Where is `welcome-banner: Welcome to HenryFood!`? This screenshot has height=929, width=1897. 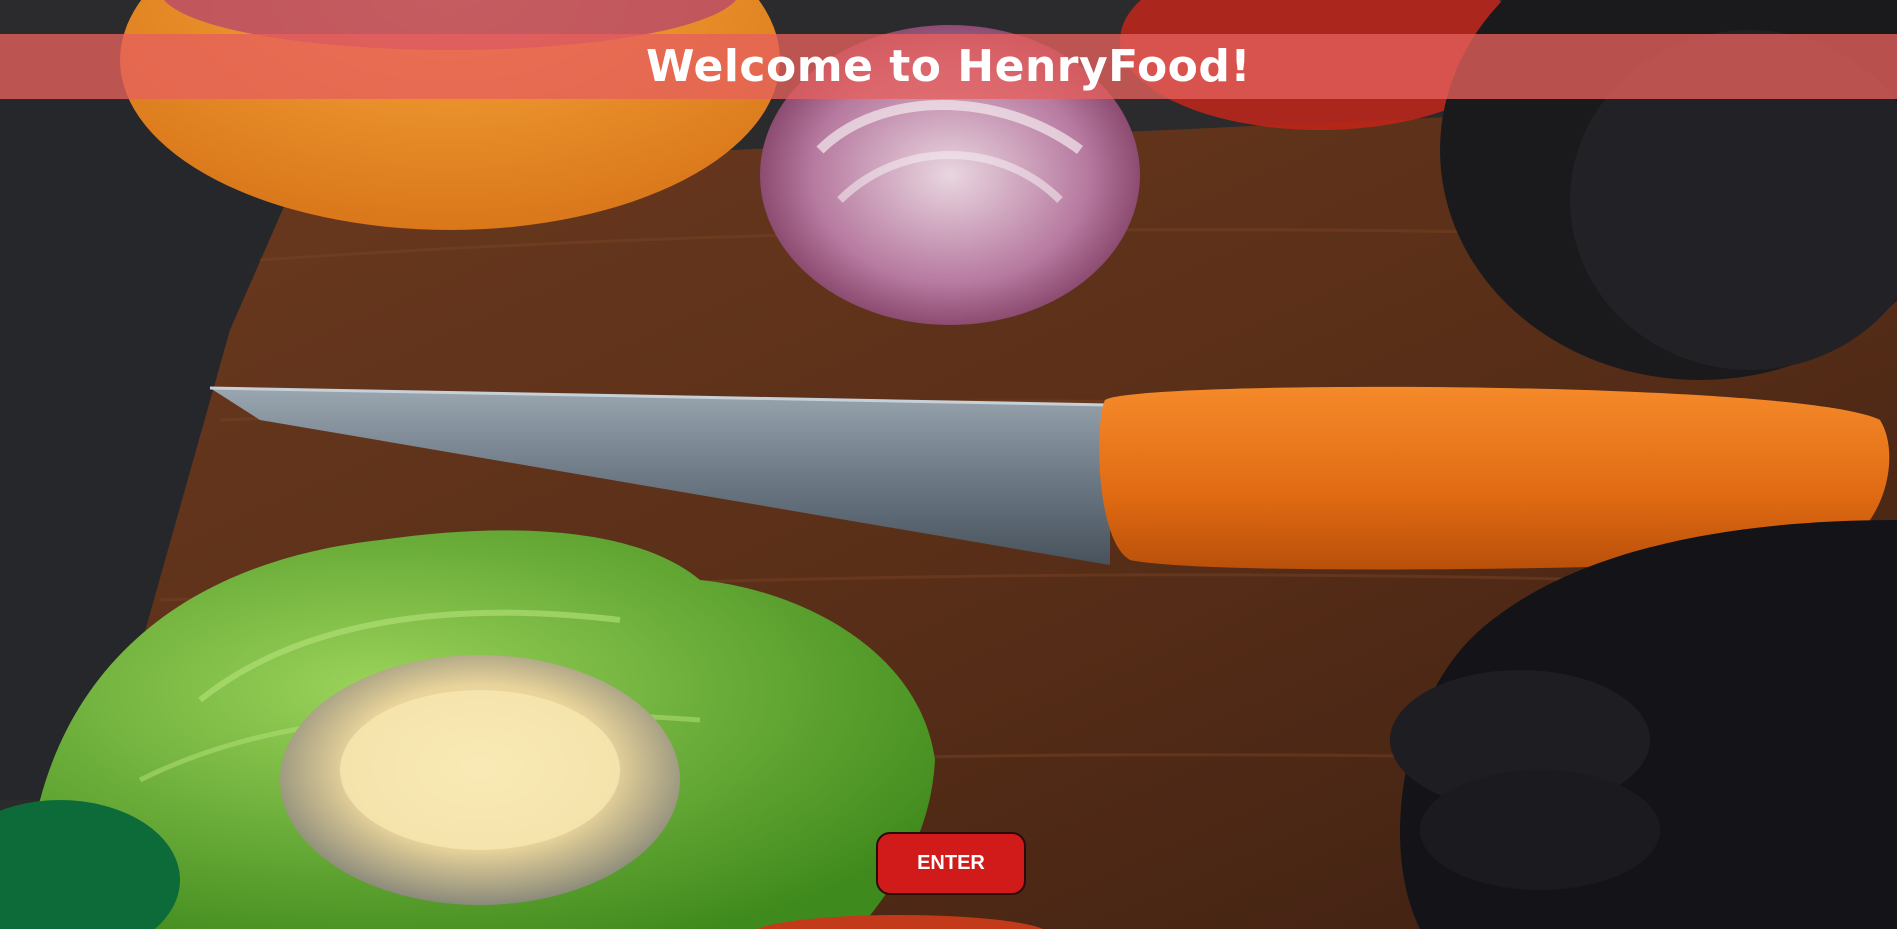 welcome-banner: Welcome to HenryFood! is located at coordinates (948, 66).